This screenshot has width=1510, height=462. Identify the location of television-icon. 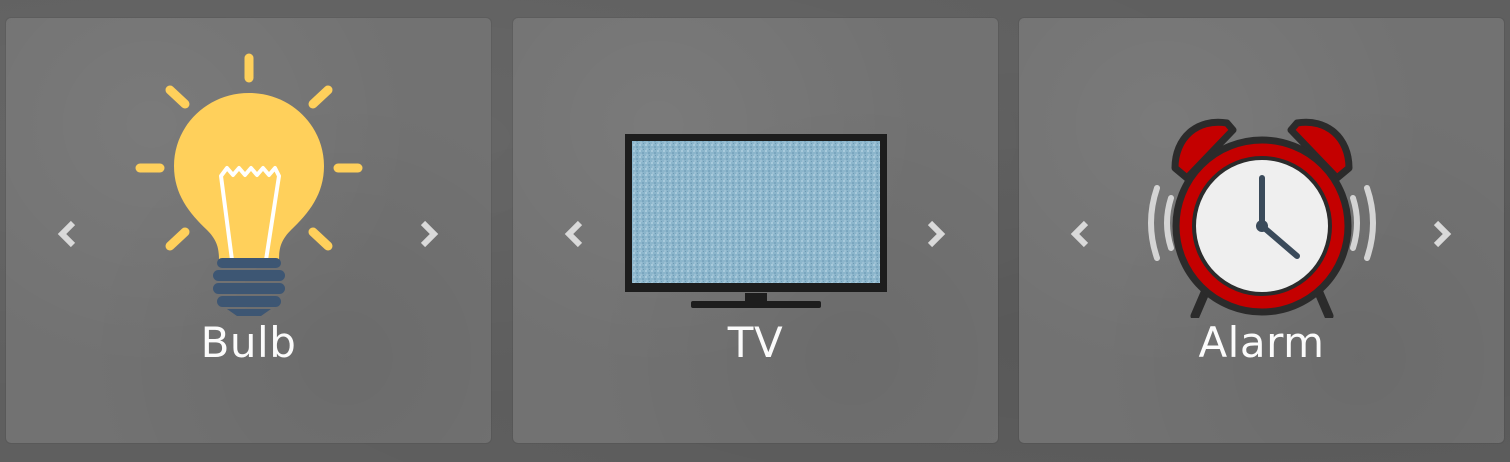
(755, 221).